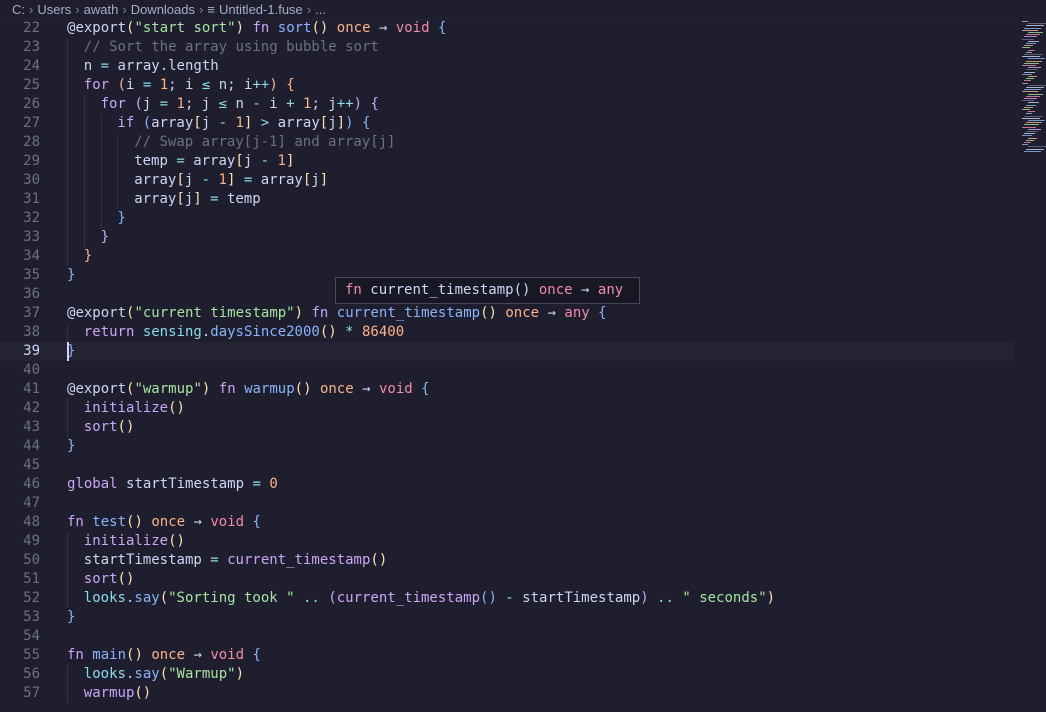 The image size is (1046, 712). What do you see at coordinates (507, 579) in the screenshot?
I see `code-line: 51 sort()` at bounding box center [507, 579].